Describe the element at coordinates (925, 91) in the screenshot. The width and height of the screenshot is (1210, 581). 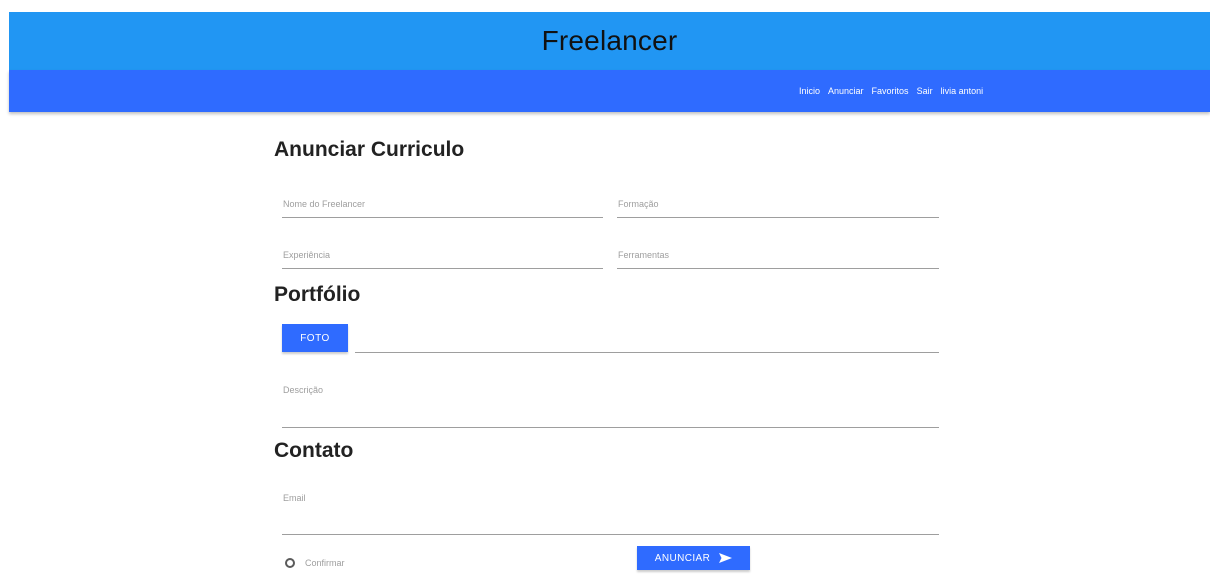
I see `nav-link-sair: Sair` at that location.